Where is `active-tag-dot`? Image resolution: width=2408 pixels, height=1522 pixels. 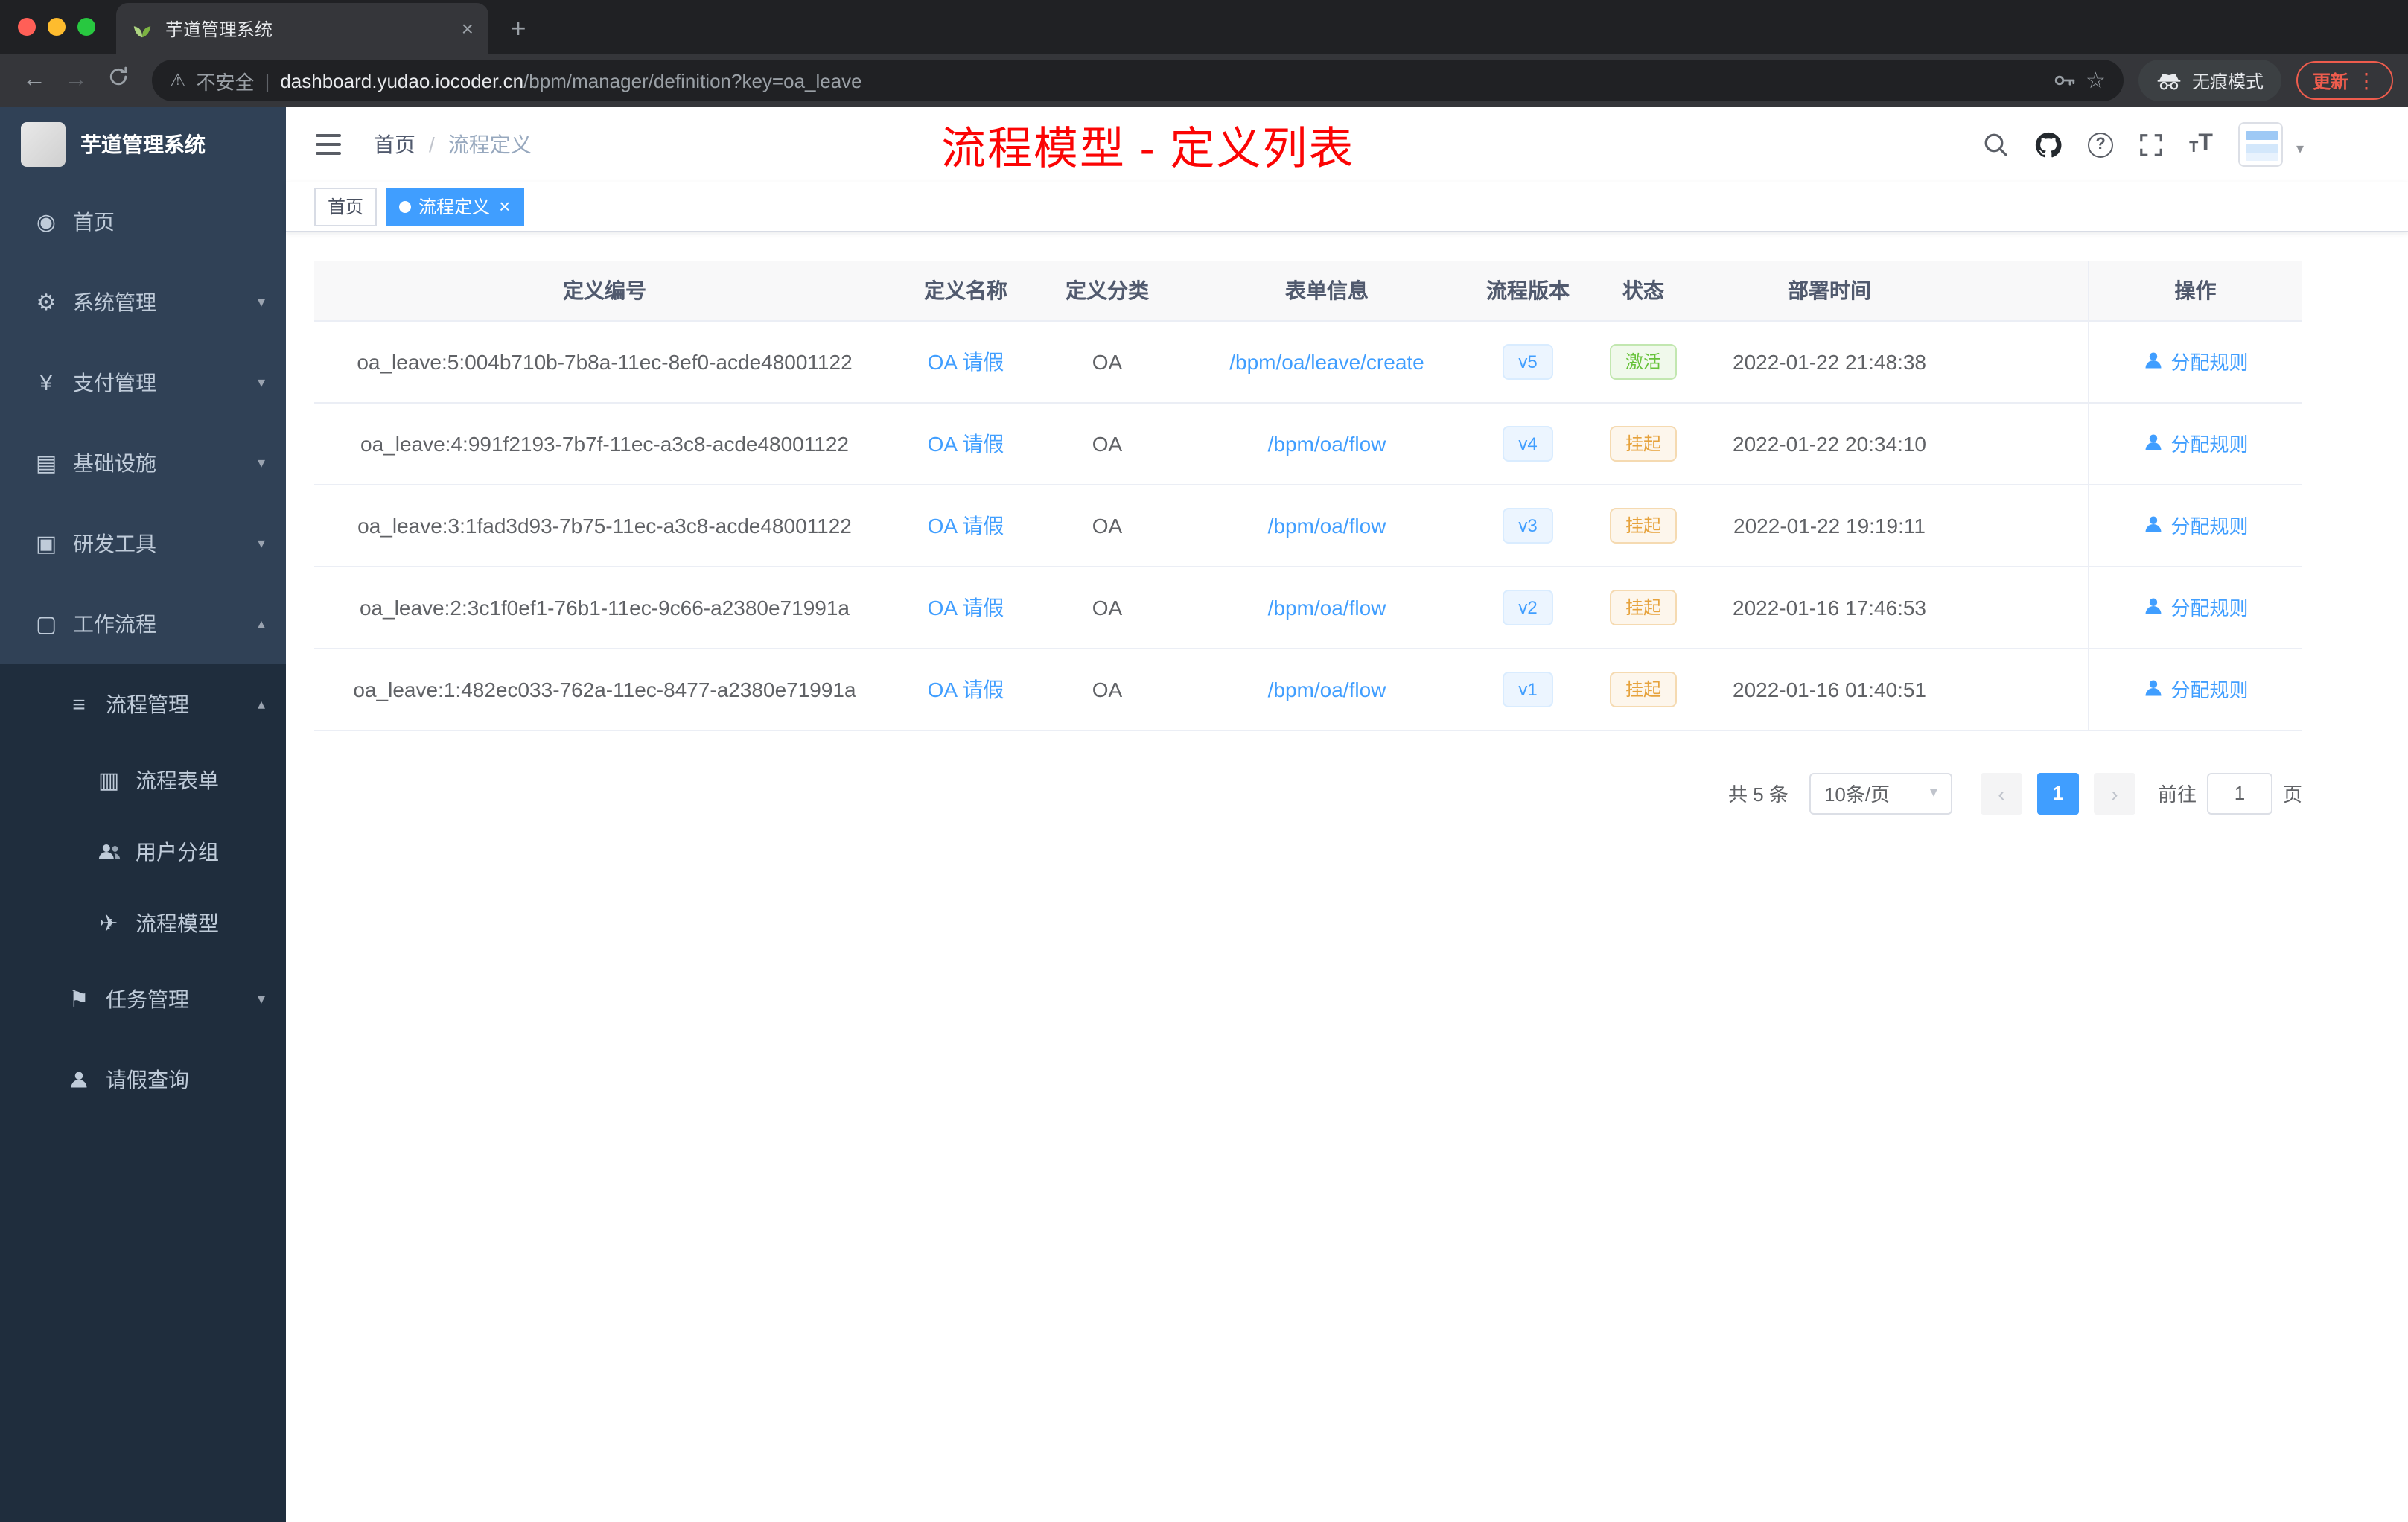
active-tag-dot is located at coordinates (405, 206).